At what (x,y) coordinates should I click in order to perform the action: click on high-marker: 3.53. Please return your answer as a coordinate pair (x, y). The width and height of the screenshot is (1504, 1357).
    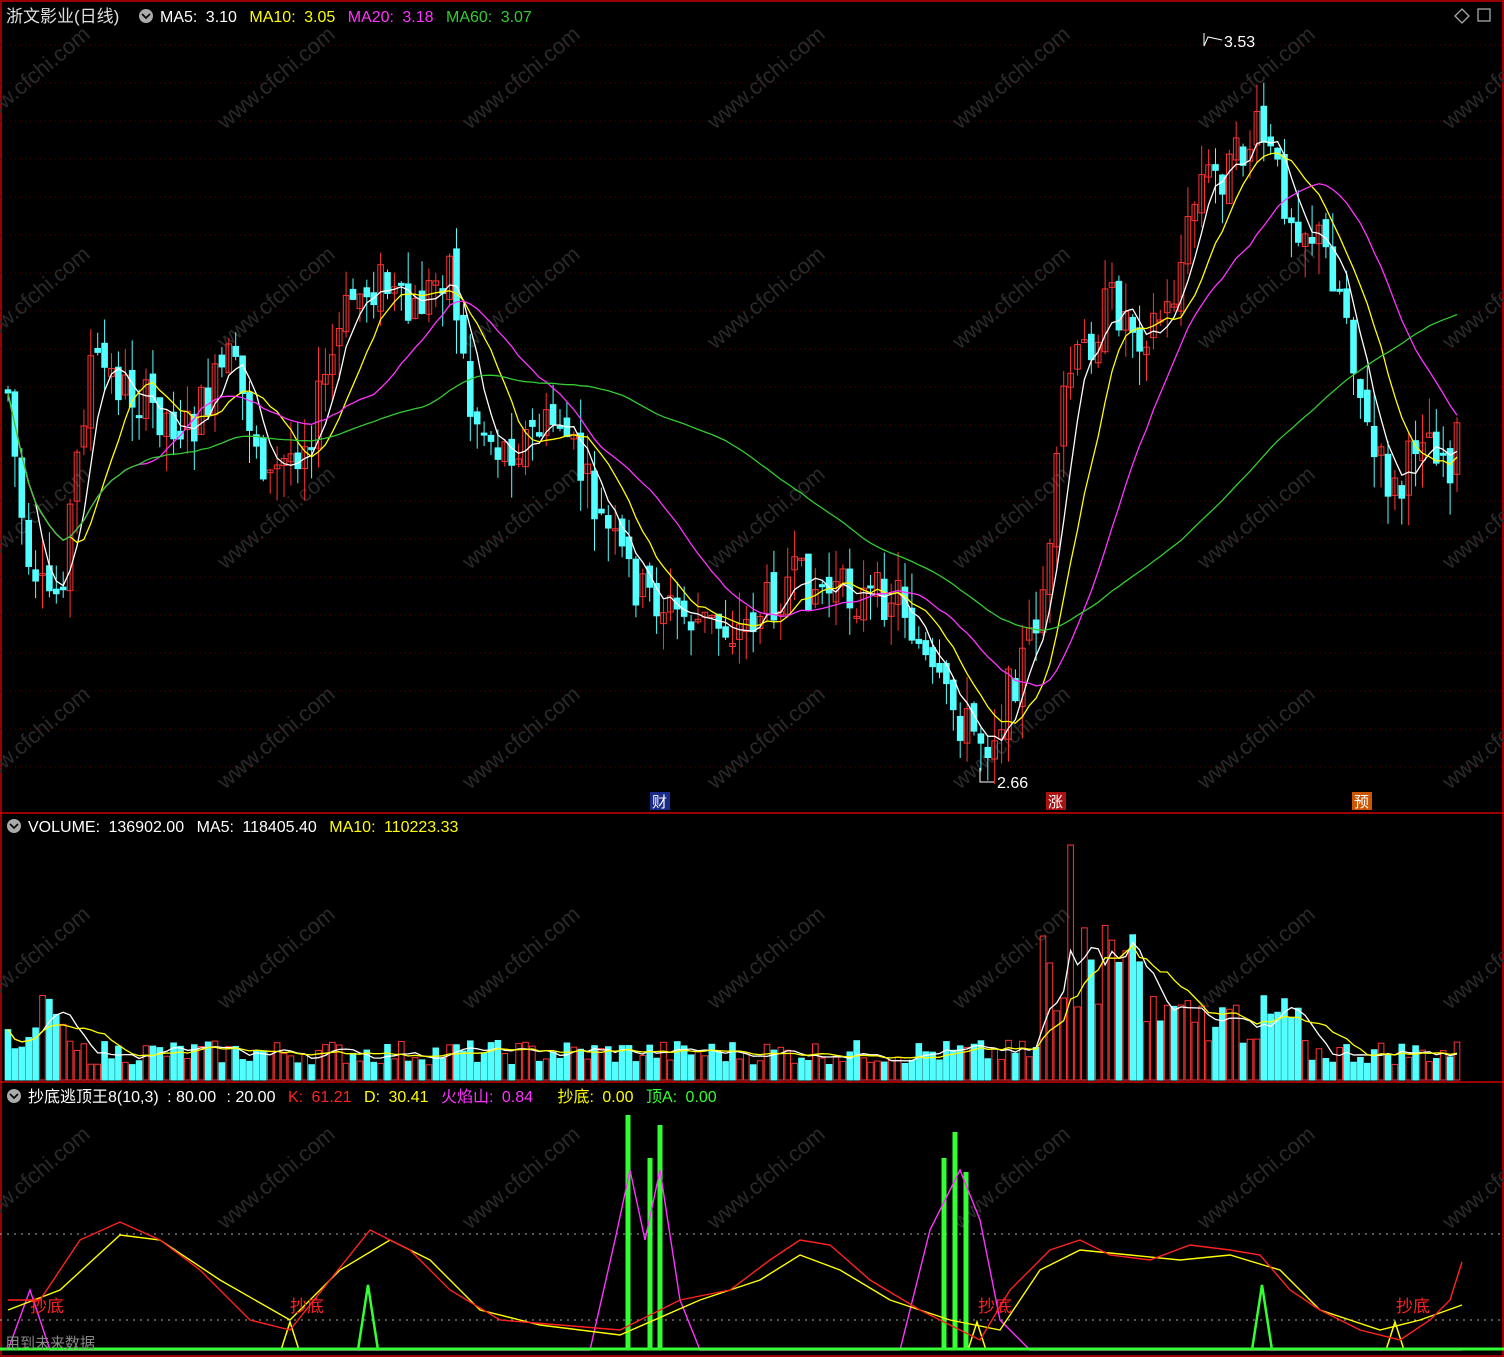
    Looking at the image, I should click on (1229, 42).